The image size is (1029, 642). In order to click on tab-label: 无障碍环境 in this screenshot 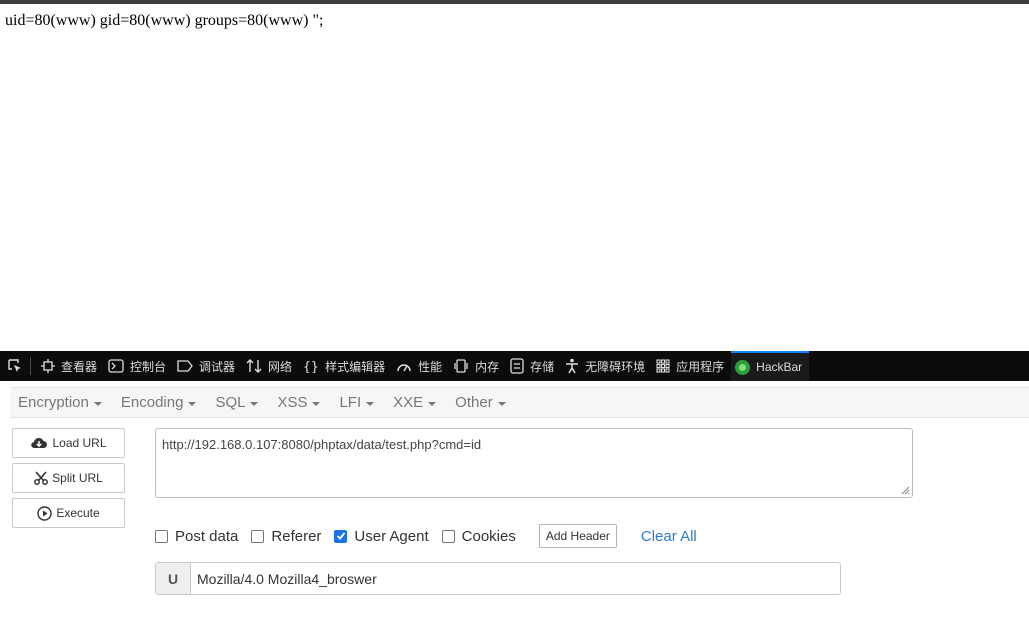, I will do `click(615, 366)`.